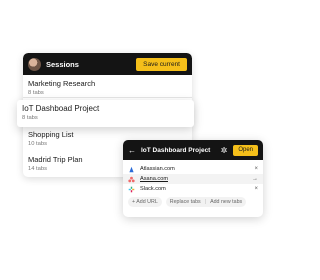 The image size is (320, 280). I want to click on sessions-header: Sessions Save current, so click(107, 64).